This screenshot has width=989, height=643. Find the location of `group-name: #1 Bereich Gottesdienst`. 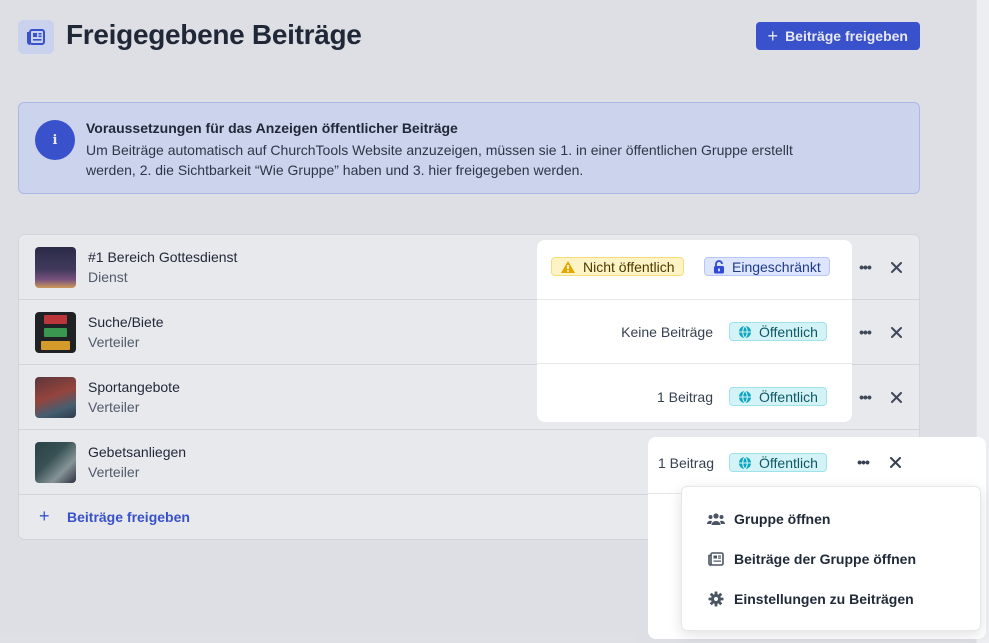

group-name: #1 Bereich Gottesdienst is located at coordinates (163, 257).